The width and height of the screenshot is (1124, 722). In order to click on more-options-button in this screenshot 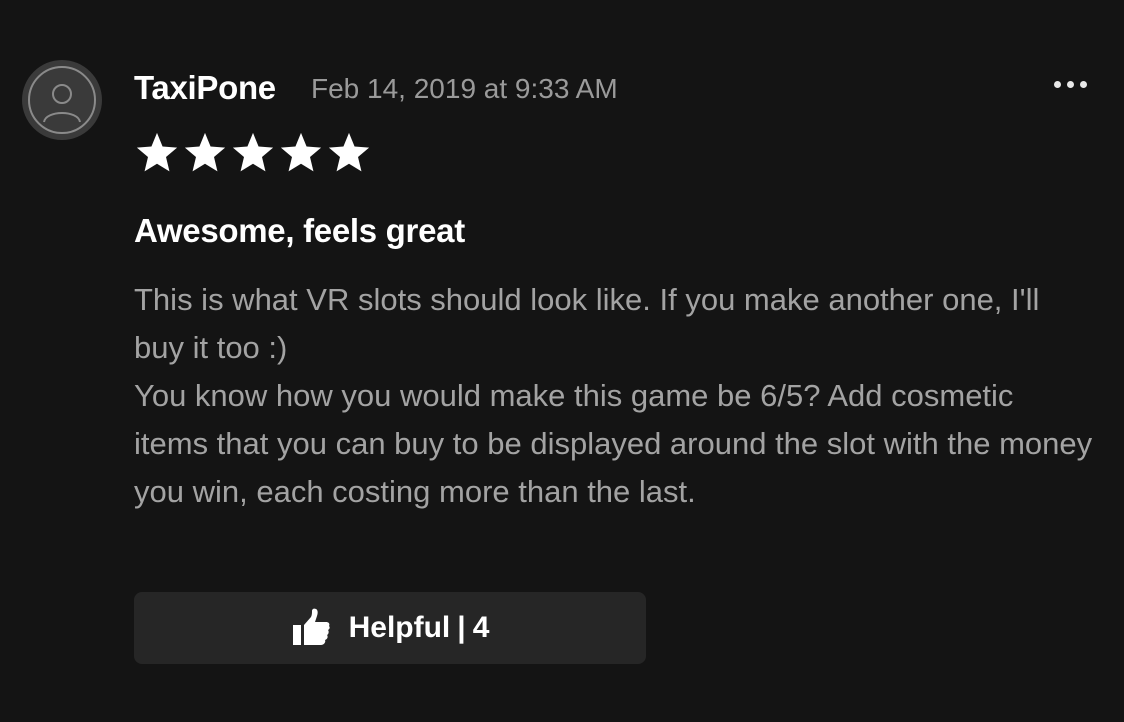, I will do `click(1071, 84)`.